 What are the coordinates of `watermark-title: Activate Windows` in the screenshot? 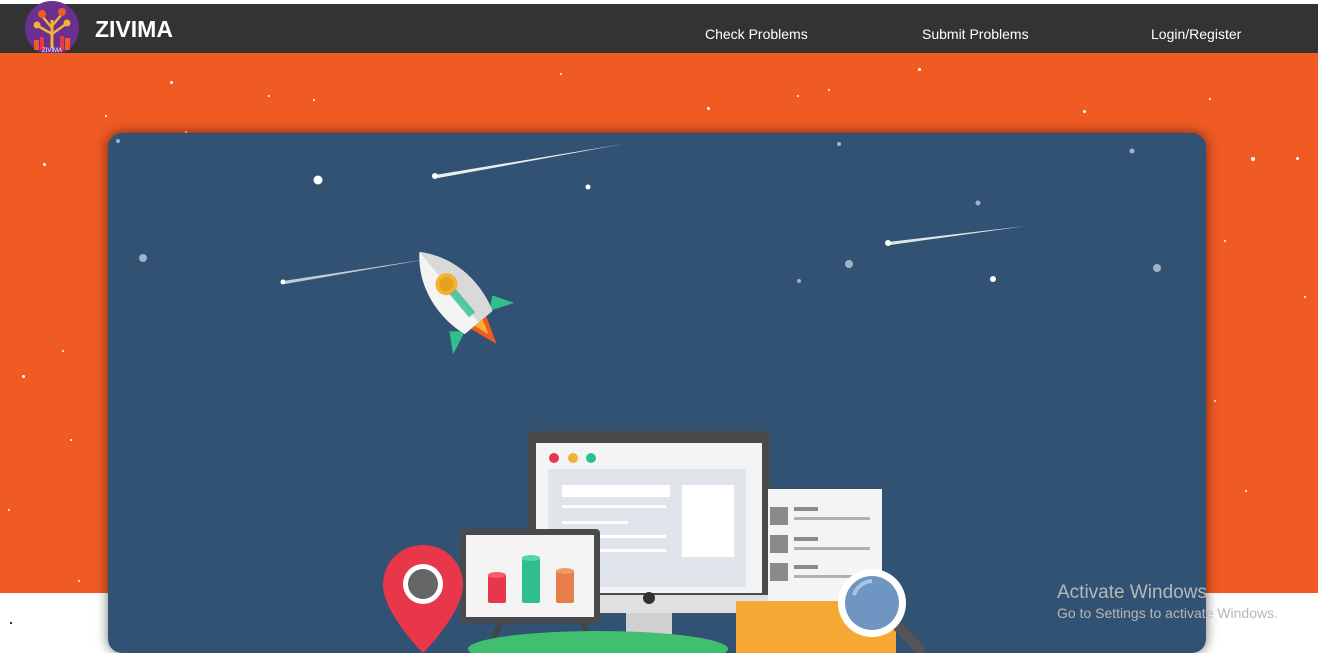 It's located at (1132, 592).